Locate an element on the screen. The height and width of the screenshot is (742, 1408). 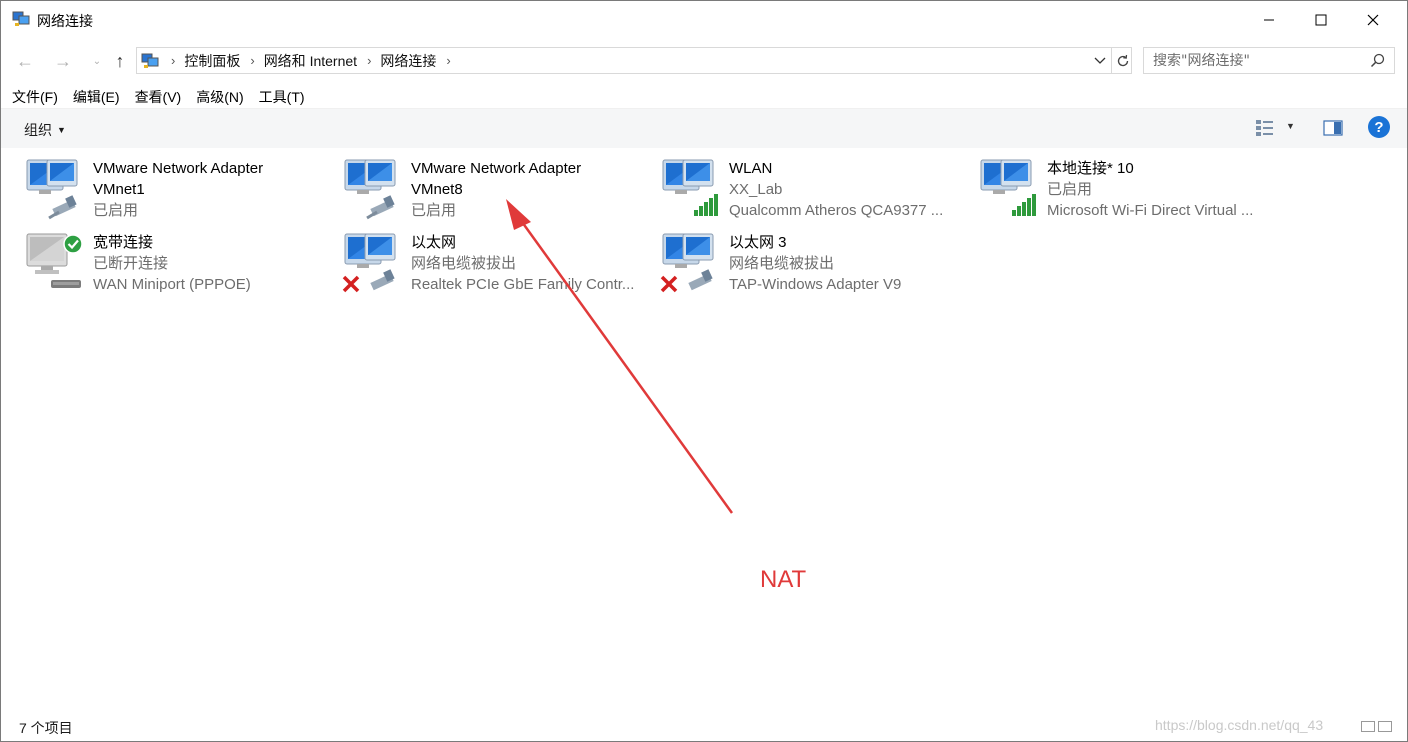
view-toggle is located at coordinates (1376, 726).